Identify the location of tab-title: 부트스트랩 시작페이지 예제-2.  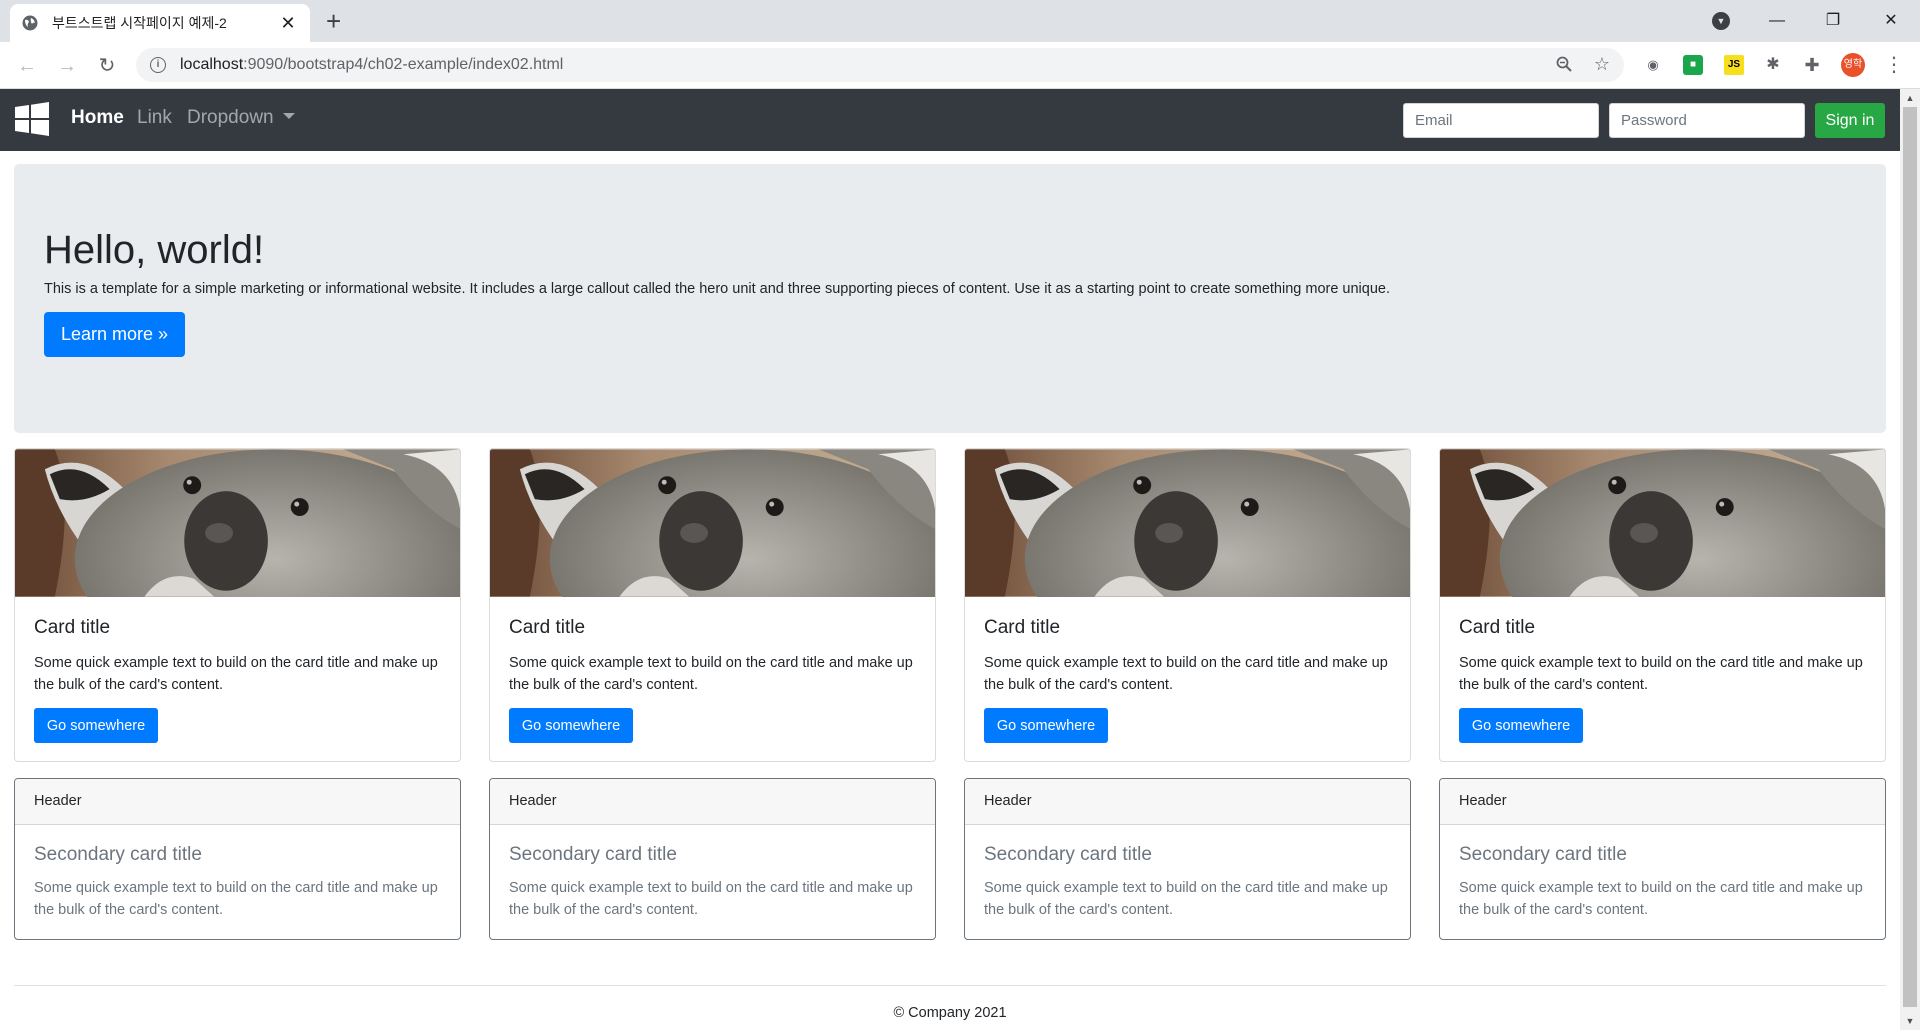
(139, 23).